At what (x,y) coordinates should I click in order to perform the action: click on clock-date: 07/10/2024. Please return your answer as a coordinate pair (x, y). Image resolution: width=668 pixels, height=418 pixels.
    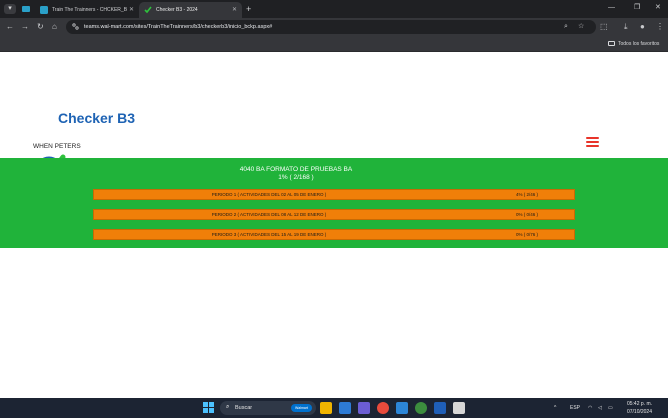
    Looking at the image, I should click on (639, 412).